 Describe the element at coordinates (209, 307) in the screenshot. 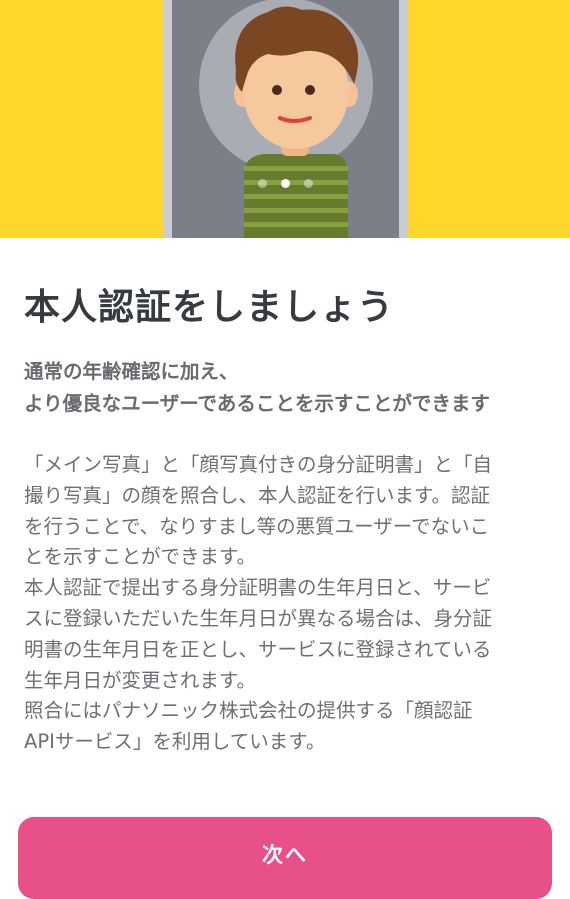

I see `page-title: 本人認証をしましょう` at that location.